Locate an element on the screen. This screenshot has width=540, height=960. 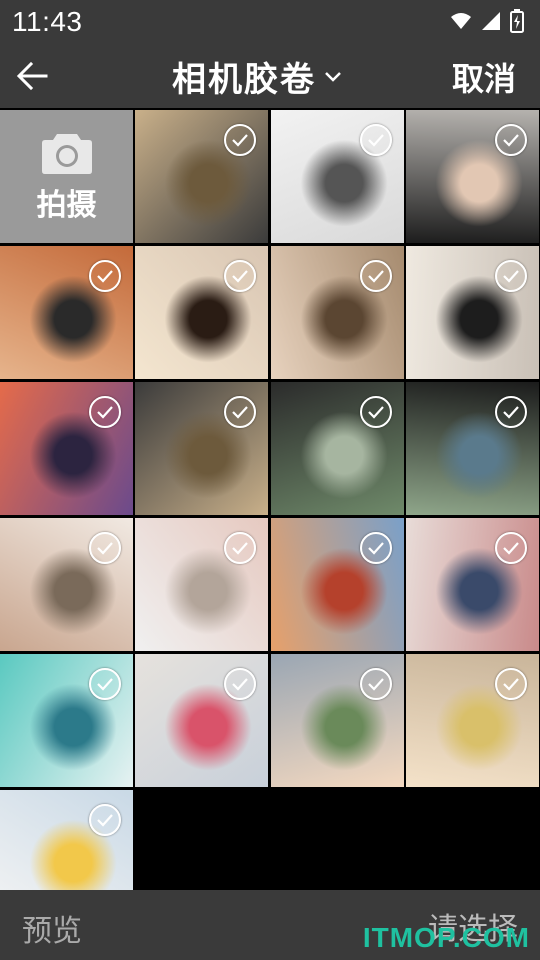
status-time: 11:43 is located at coordinates (47, 21).